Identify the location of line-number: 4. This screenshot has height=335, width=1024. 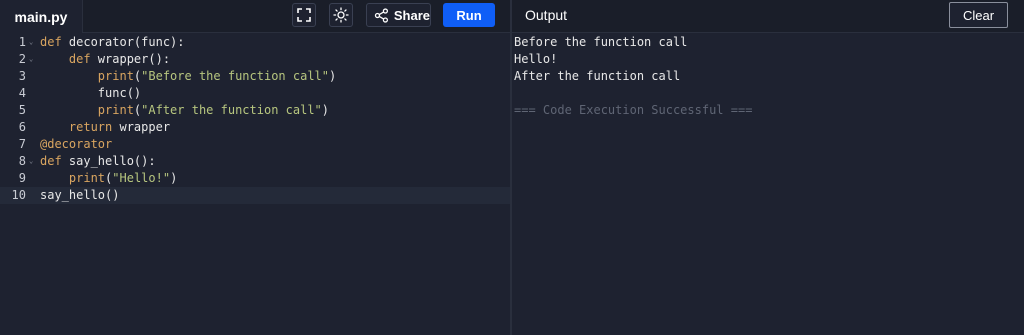
(22, 93).